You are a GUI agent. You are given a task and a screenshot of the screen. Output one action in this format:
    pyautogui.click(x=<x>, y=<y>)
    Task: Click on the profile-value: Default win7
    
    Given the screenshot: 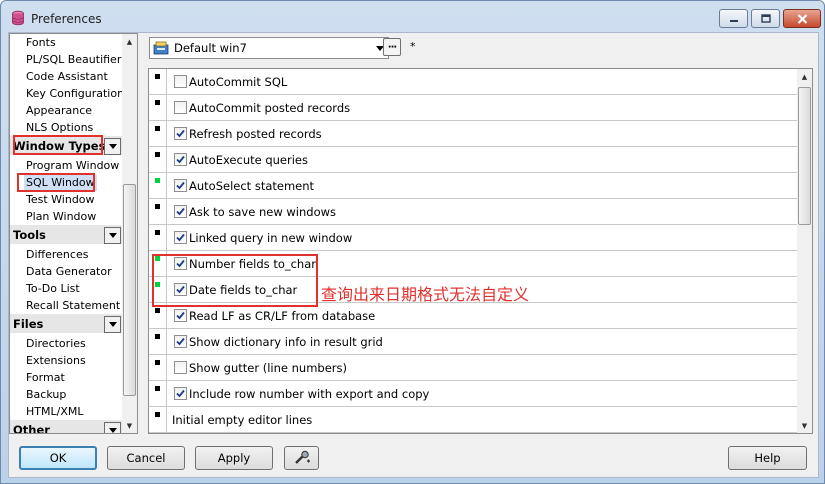 What is the action you would take?
    pyautogui.click(x=210, y=48)
    